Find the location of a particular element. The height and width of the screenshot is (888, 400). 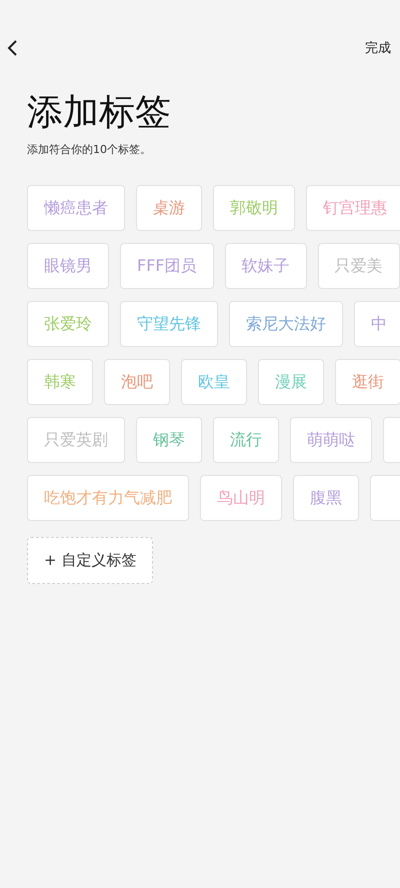

tag-chip: 鸟山明 is located at coordinates (241, 498).